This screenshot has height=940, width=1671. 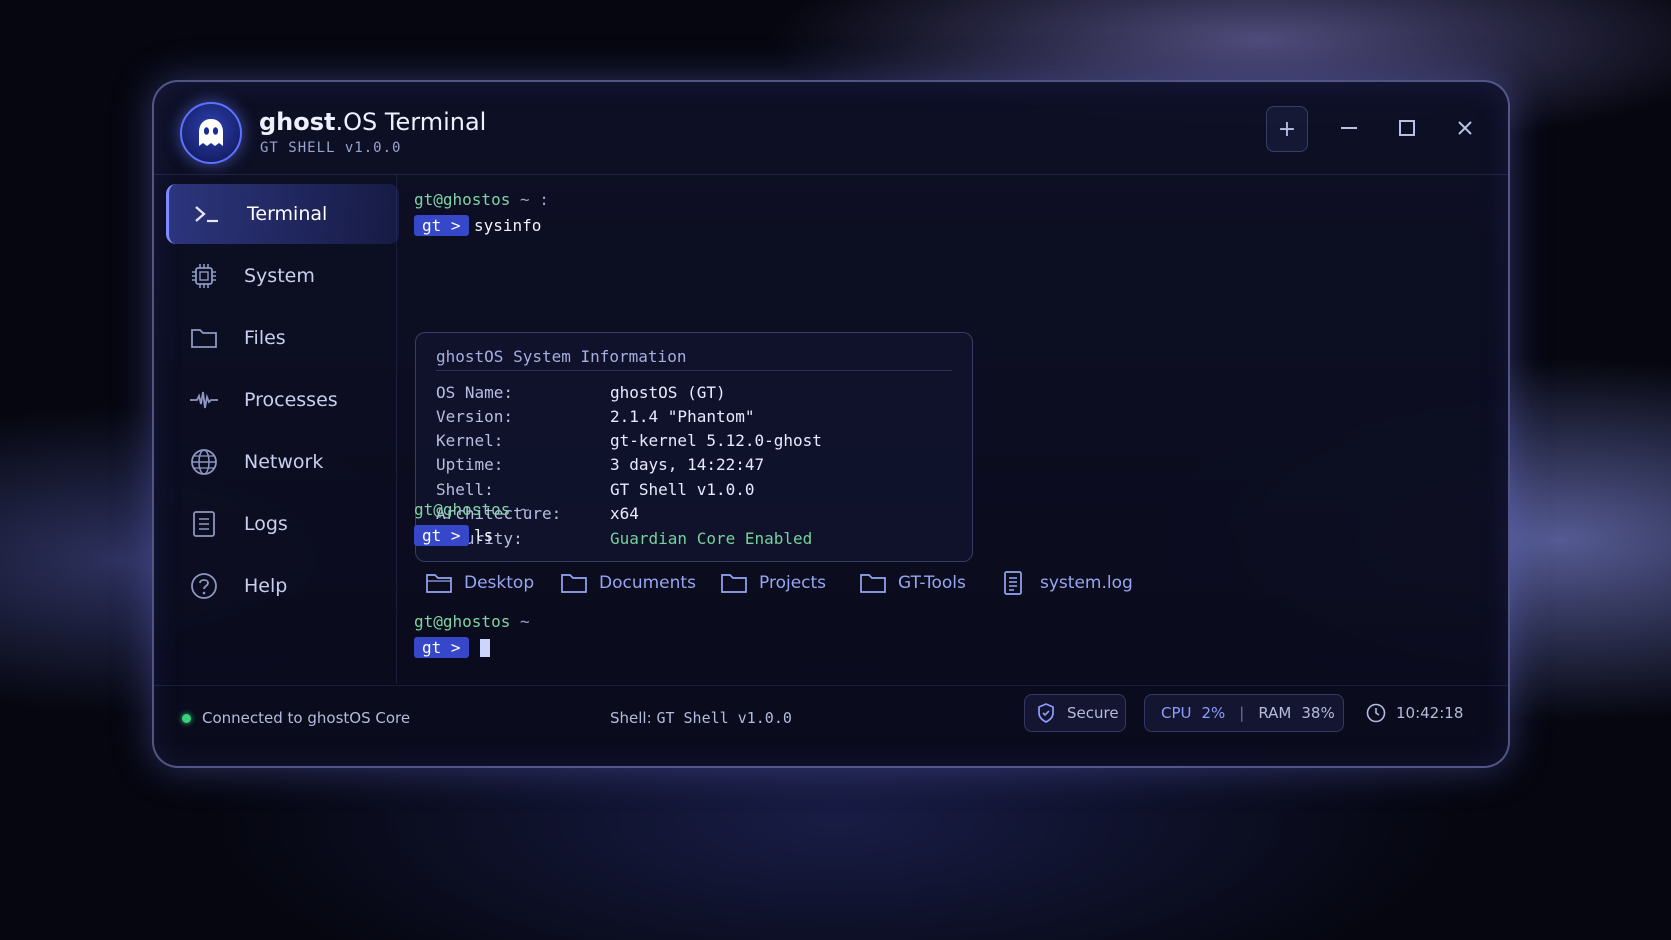 I want to click on close-icon, so click(x=1465, y=128).